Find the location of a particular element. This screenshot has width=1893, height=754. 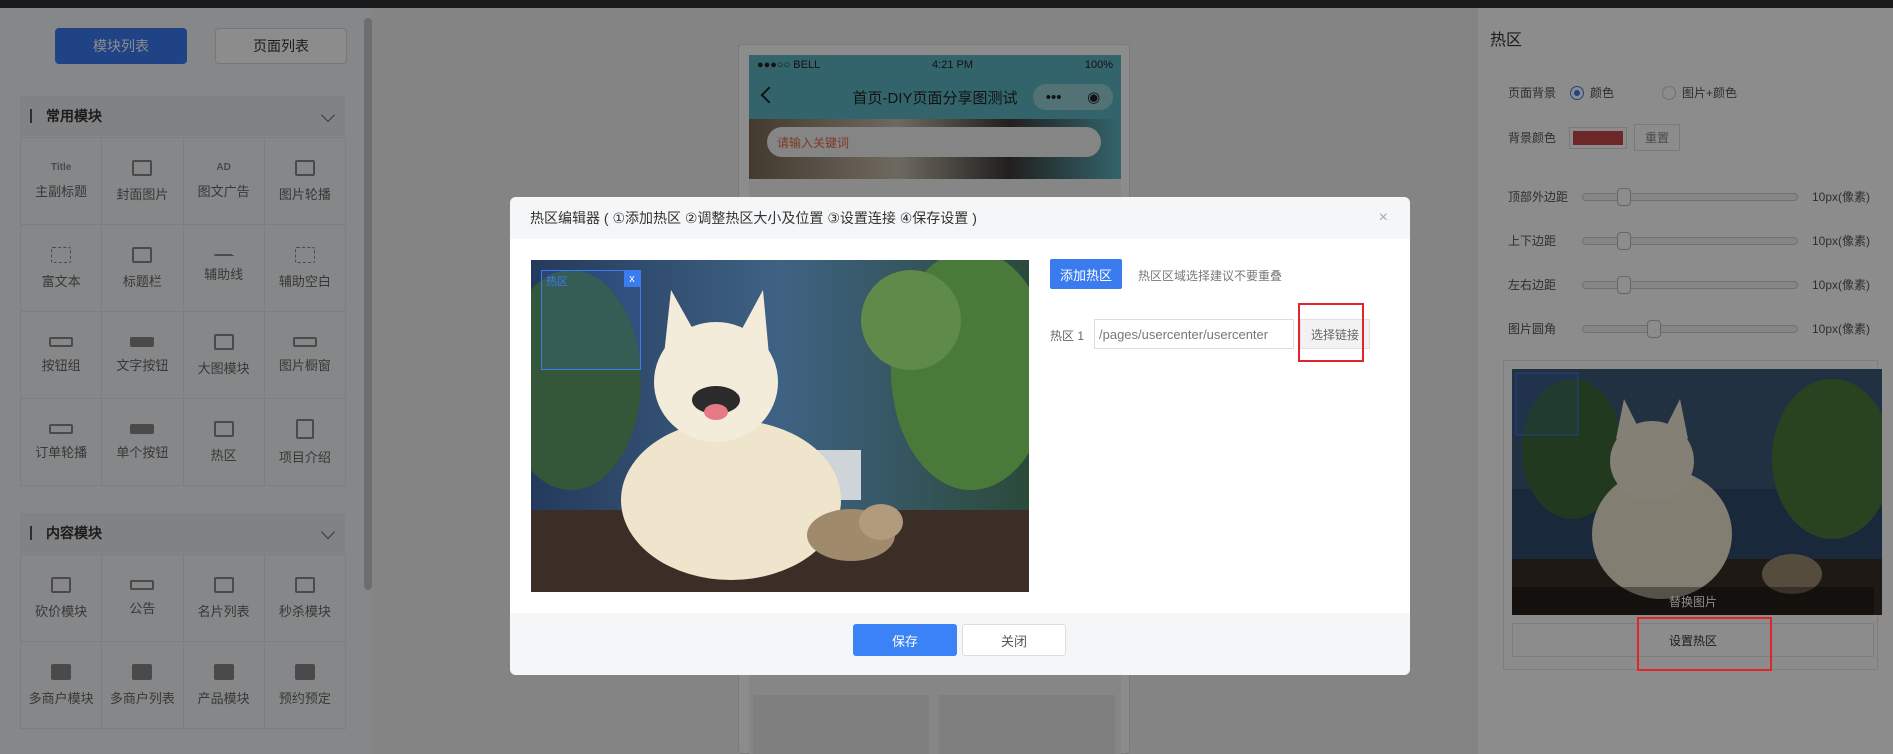

highlight-set-hotarea is located at coordinates (1704, 644).